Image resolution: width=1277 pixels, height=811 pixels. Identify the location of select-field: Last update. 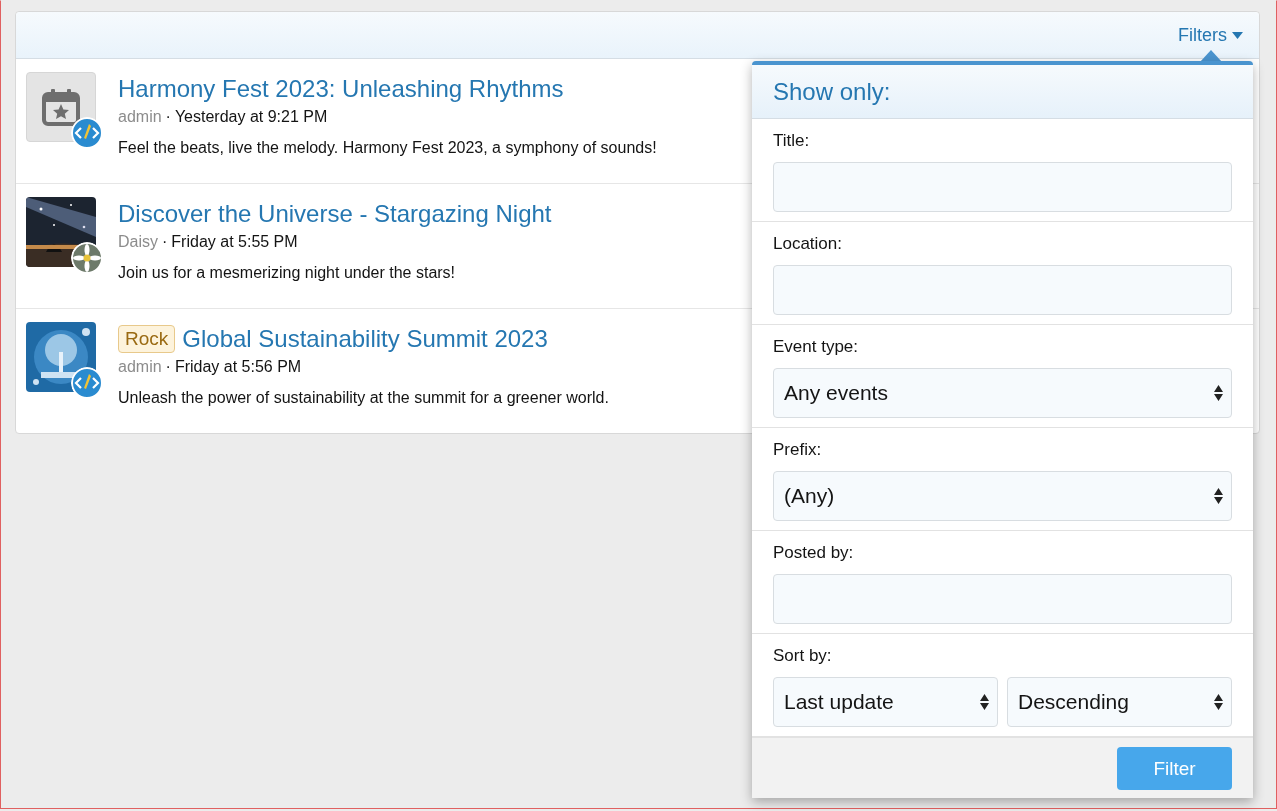
(885, 702).